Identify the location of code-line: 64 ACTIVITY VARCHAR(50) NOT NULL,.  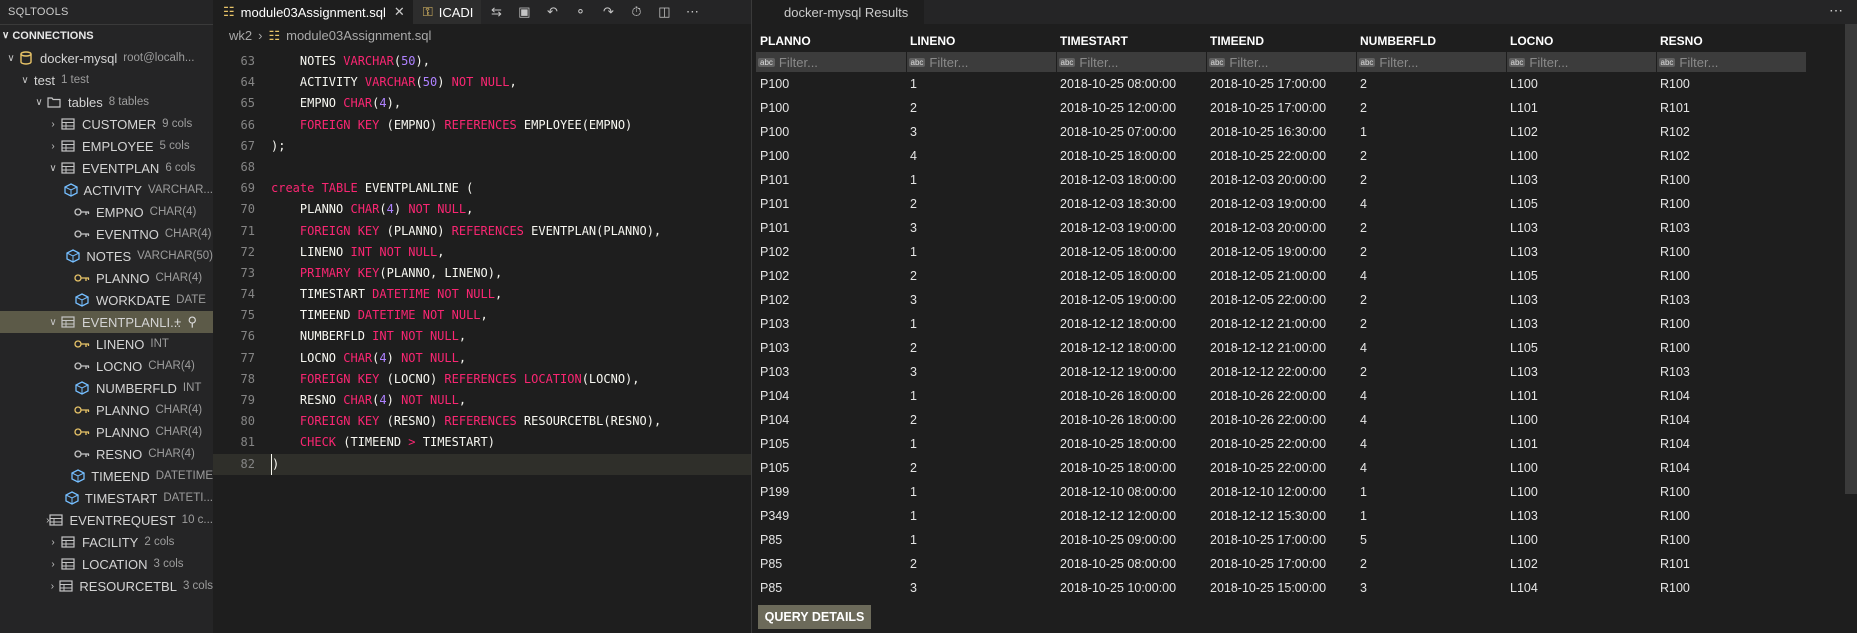
(482, 82).